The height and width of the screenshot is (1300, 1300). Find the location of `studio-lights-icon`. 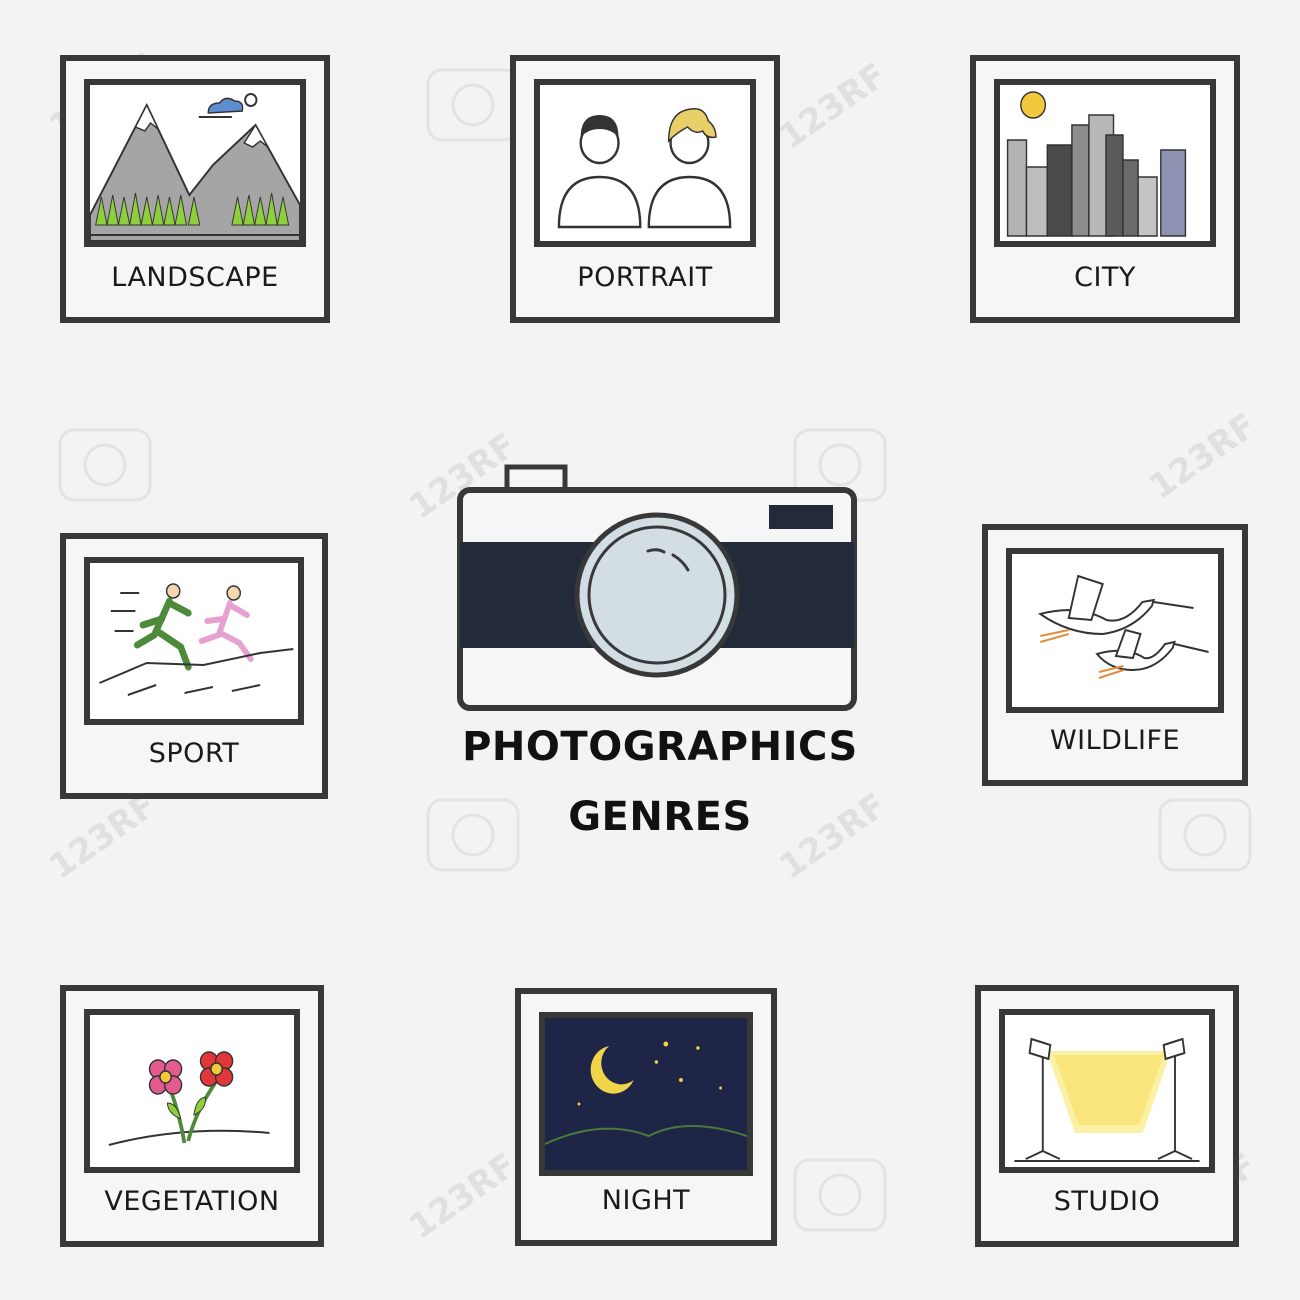

studio-lights-icon is located at coordinates (1107, 1099).